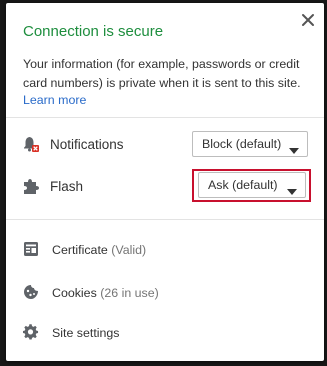  Describe the element at coordinates (86, 333) in the screenshot. I see `site-settings-link: Site settings` at that location.